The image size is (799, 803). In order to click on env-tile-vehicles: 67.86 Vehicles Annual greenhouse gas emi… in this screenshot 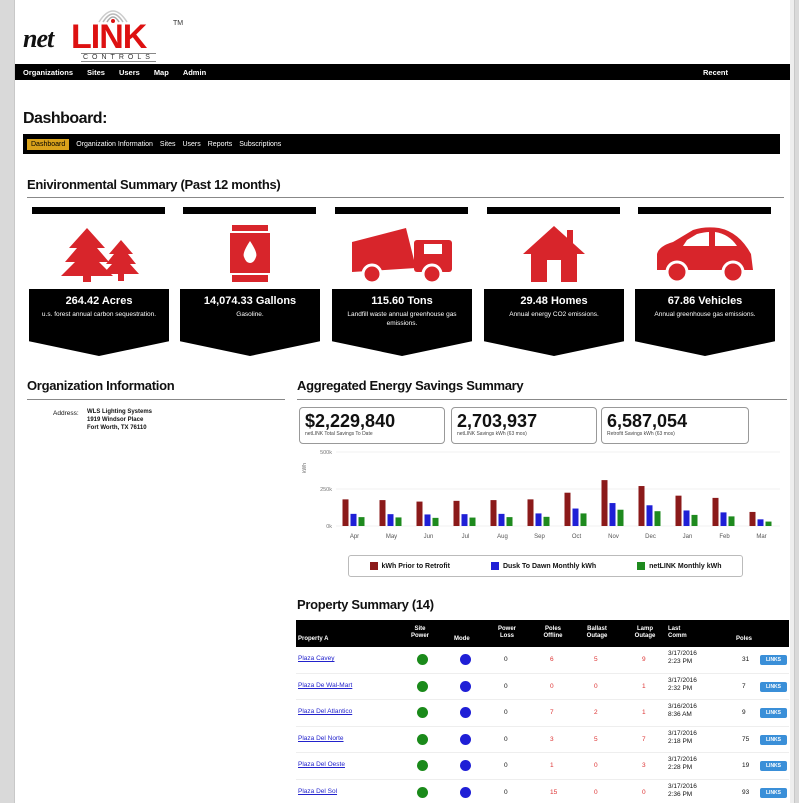, I will do `click(705, 281)`.